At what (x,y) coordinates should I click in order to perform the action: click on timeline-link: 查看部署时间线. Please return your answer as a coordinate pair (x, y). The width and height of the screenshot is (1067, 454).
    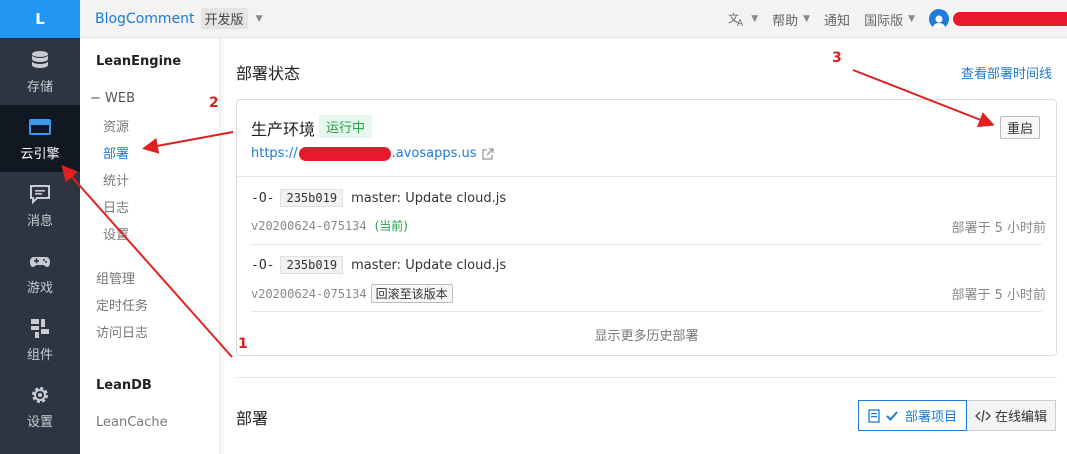
    Looking at the image, I should click on (1006, 72).